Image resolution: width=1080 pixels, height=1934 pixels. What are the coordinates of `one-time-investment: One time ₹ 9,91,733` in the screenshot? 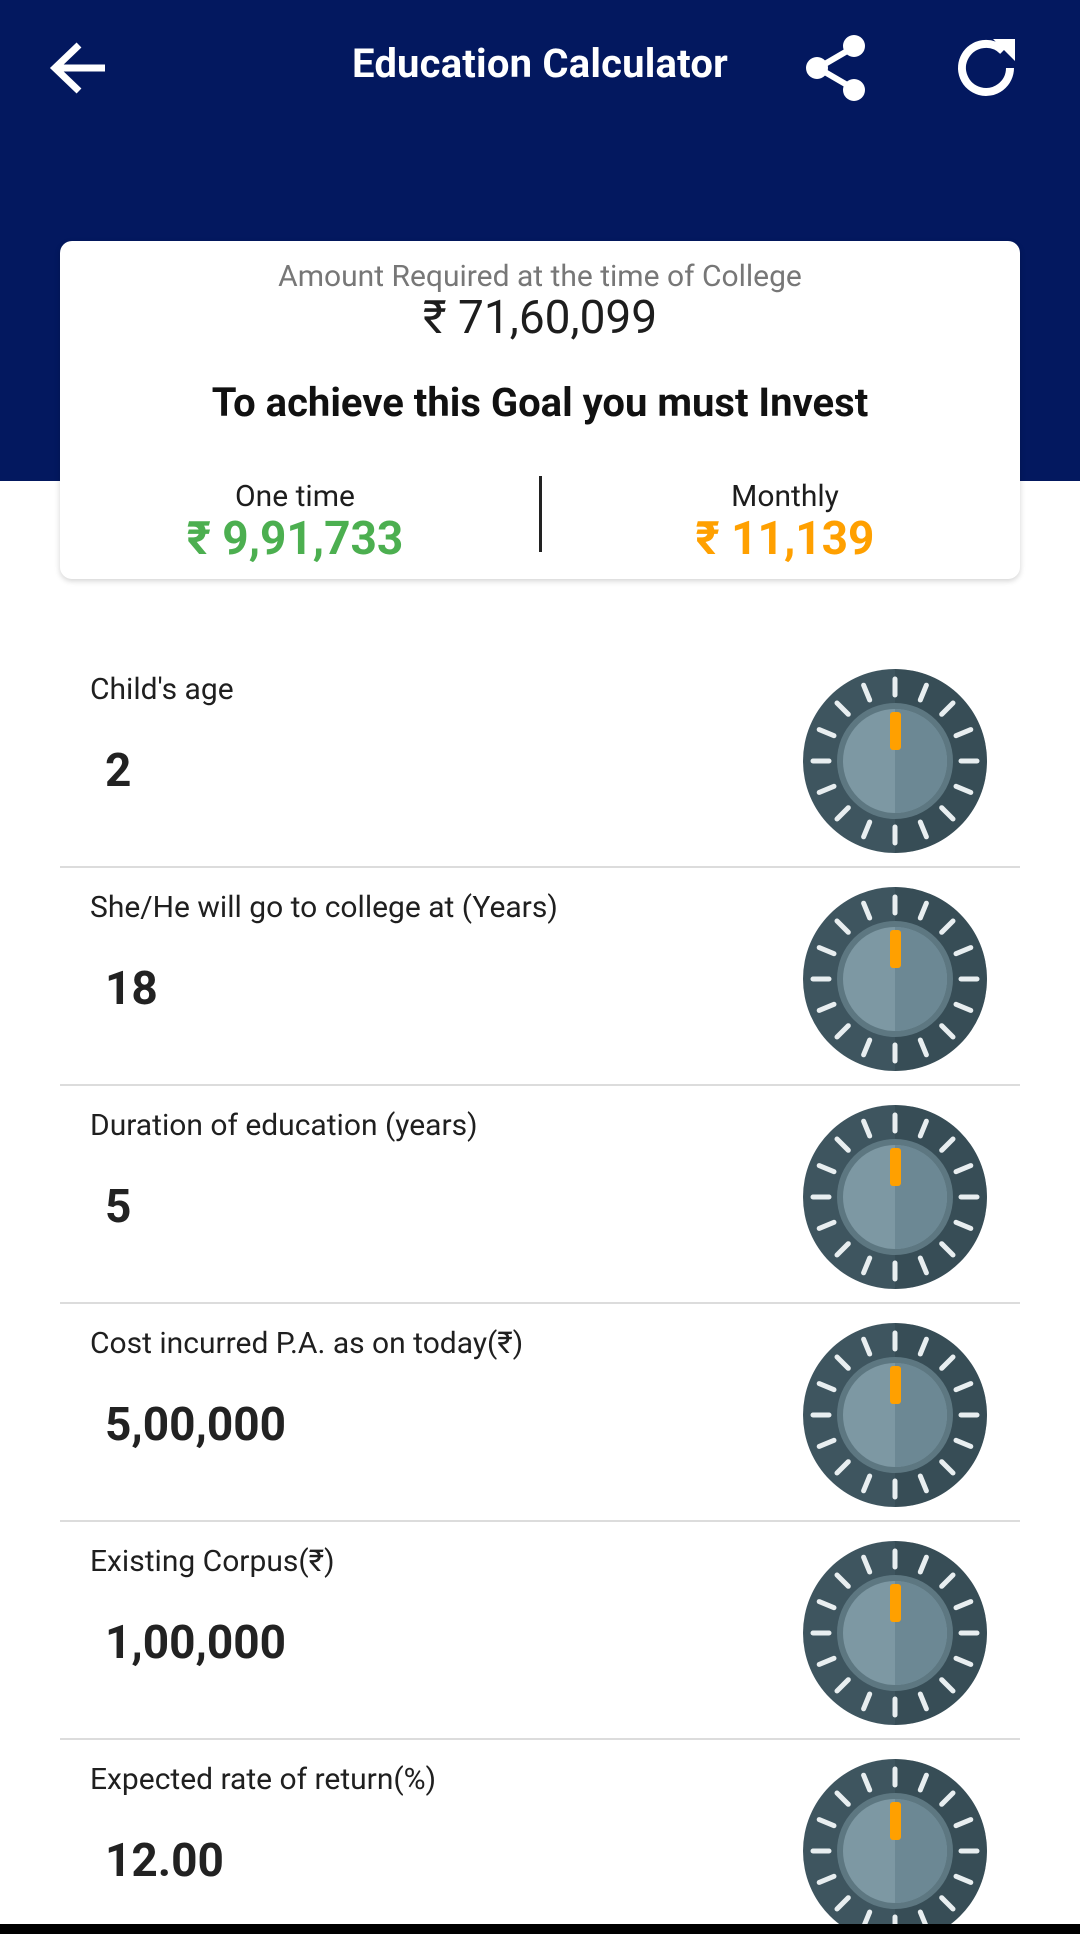 It's located at (295, 522).